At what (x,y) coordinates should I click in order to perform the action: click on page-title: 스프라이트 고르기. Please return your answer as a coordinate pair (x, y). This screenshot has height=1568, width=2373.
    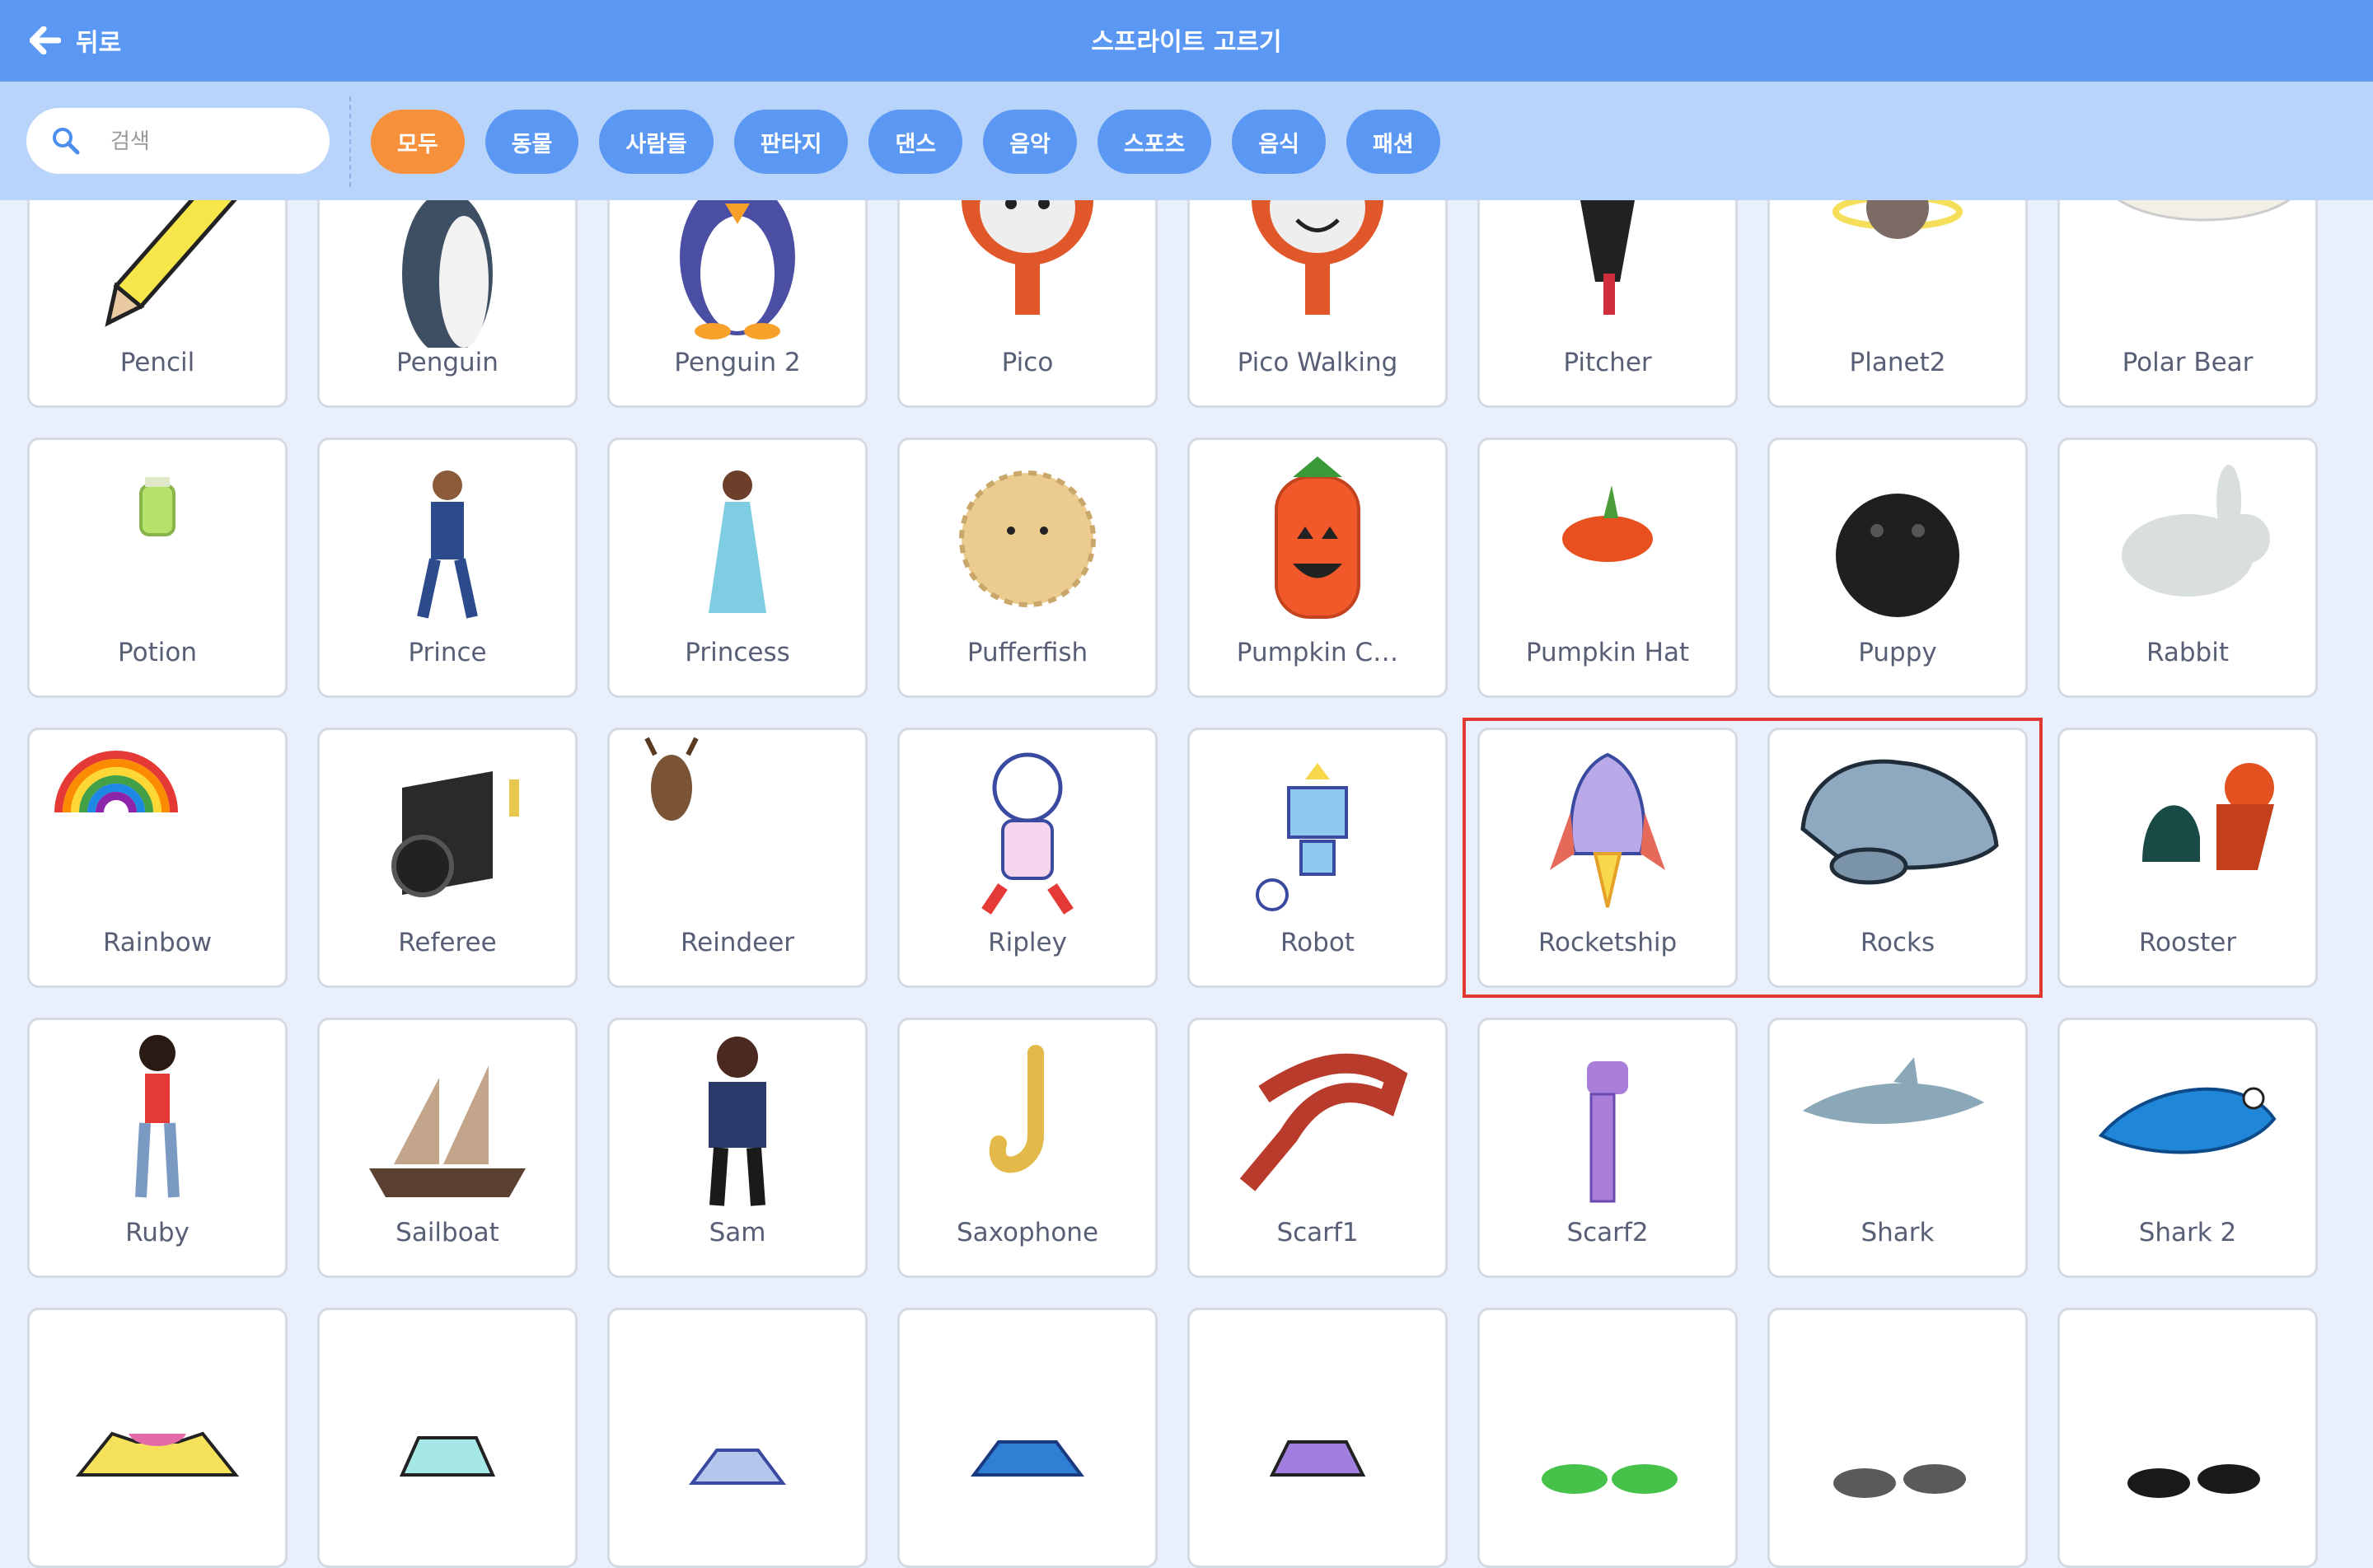
    Looking at the image, I should click on (1186, 42).